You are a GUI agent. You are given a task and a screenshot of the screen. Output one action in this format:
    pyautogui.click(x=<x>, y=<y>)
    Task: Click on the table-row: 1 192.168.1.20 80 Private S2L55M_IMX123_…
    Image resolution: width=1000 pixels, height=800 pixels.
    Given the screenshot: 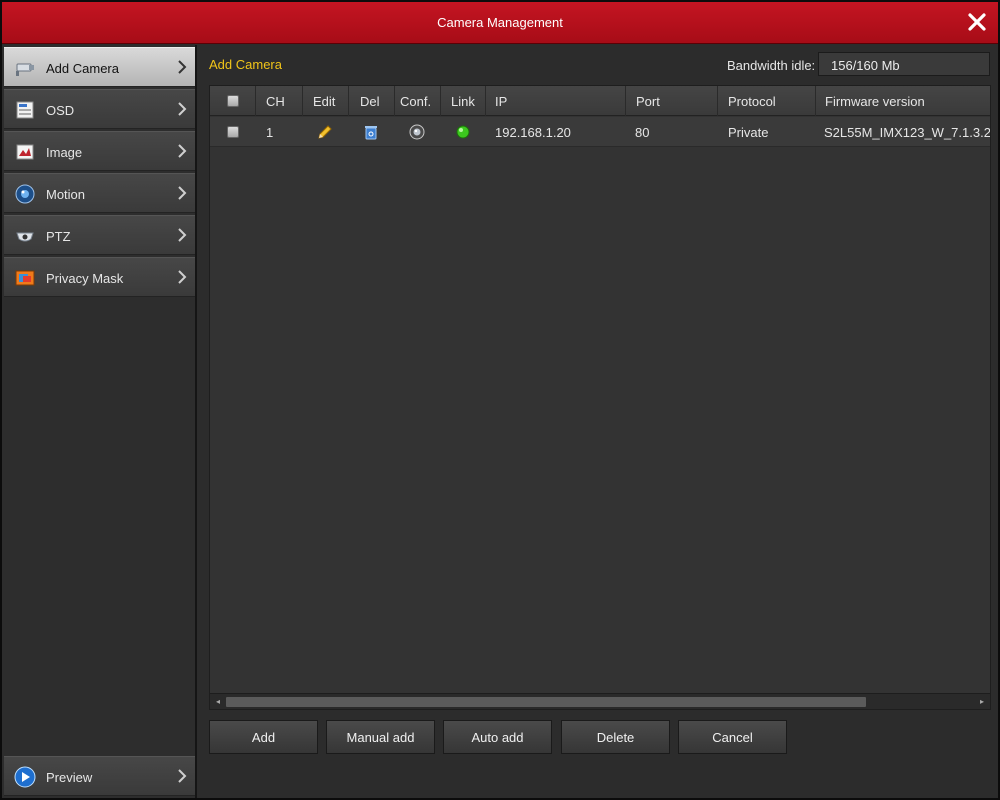 What is the action you would take?
    pyautogui.click(x=600, y=132)
    